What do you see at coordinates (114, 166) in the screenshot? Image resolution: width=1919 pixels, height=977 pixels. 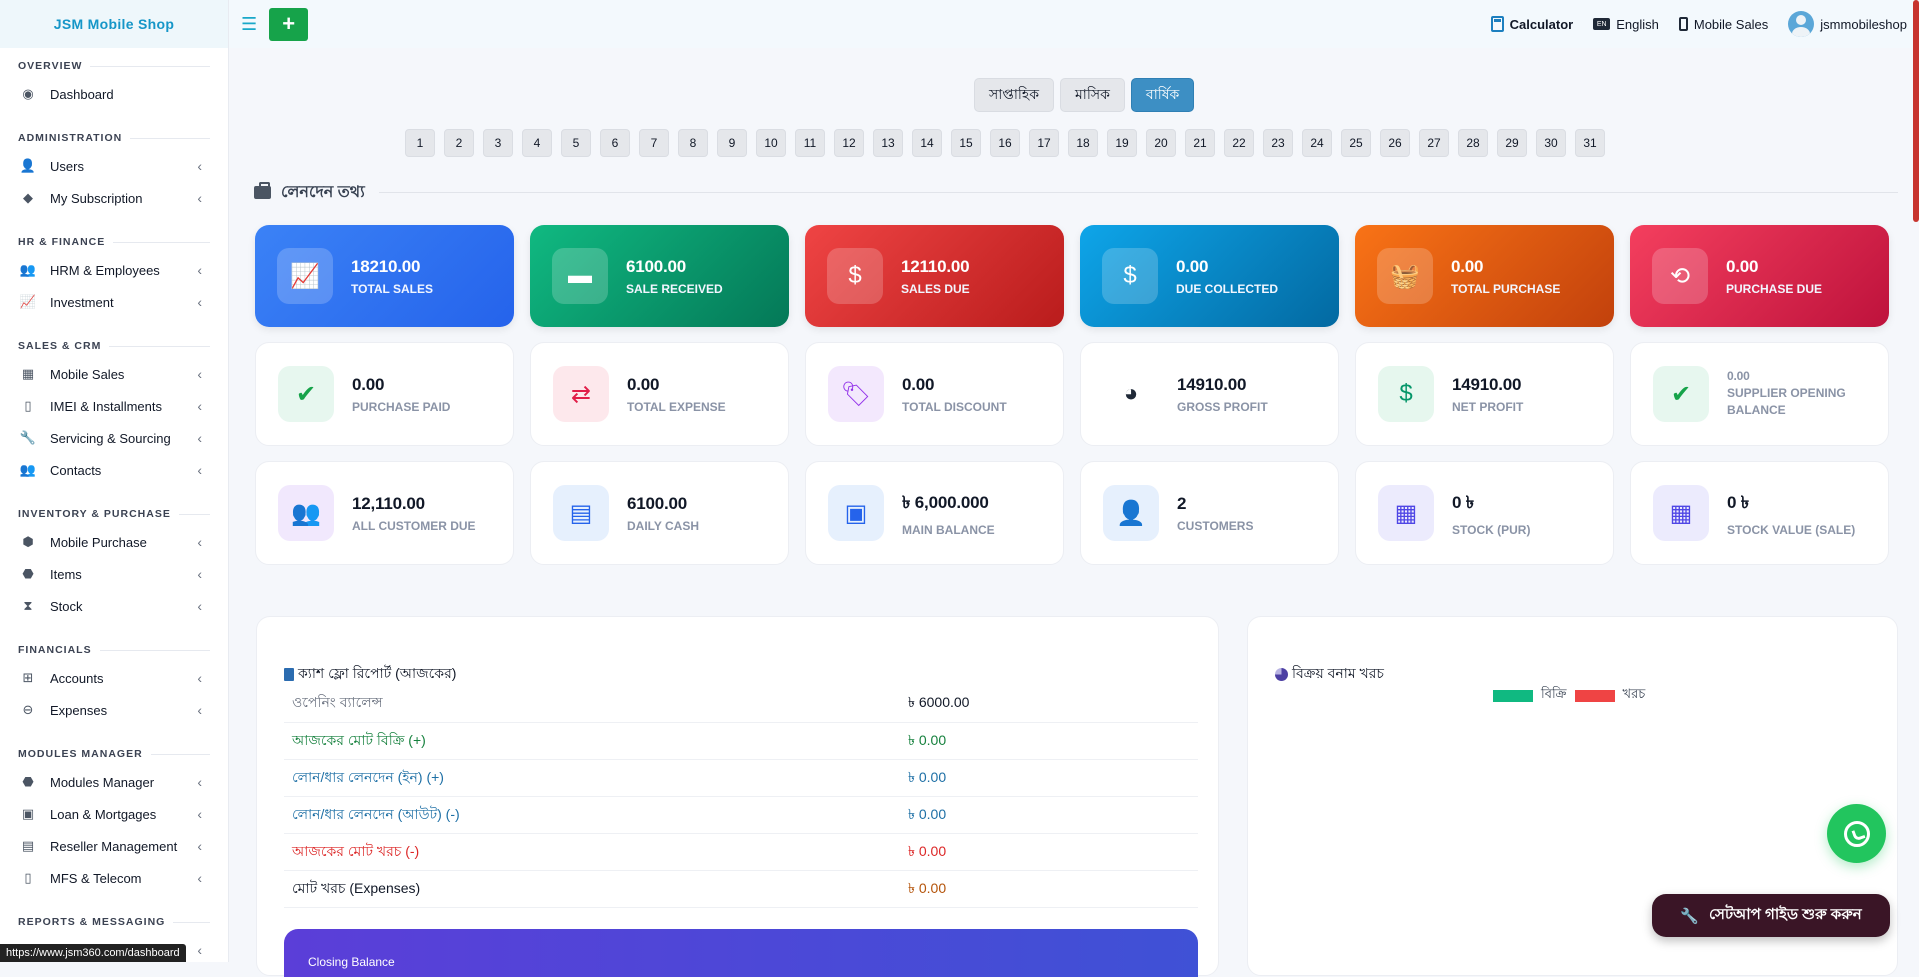 I see `sidebar-item-users: 👤 Users ‹` at bounding box center [114, 166].